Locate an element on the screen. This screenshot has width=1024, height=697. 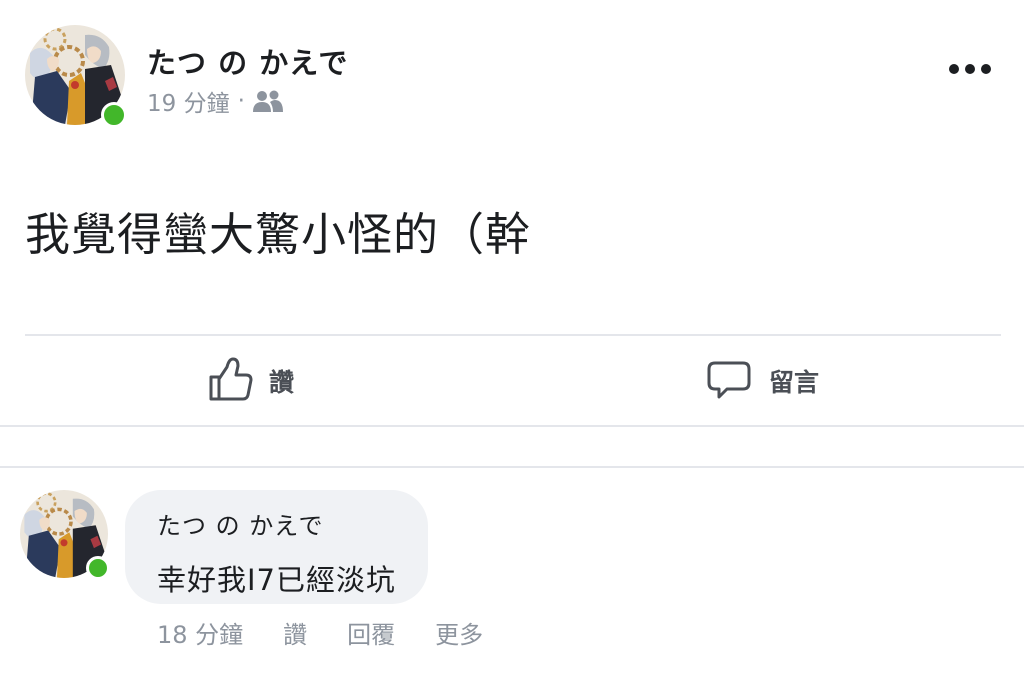
more-horizontal-icon is located at coordinates (970, 69).